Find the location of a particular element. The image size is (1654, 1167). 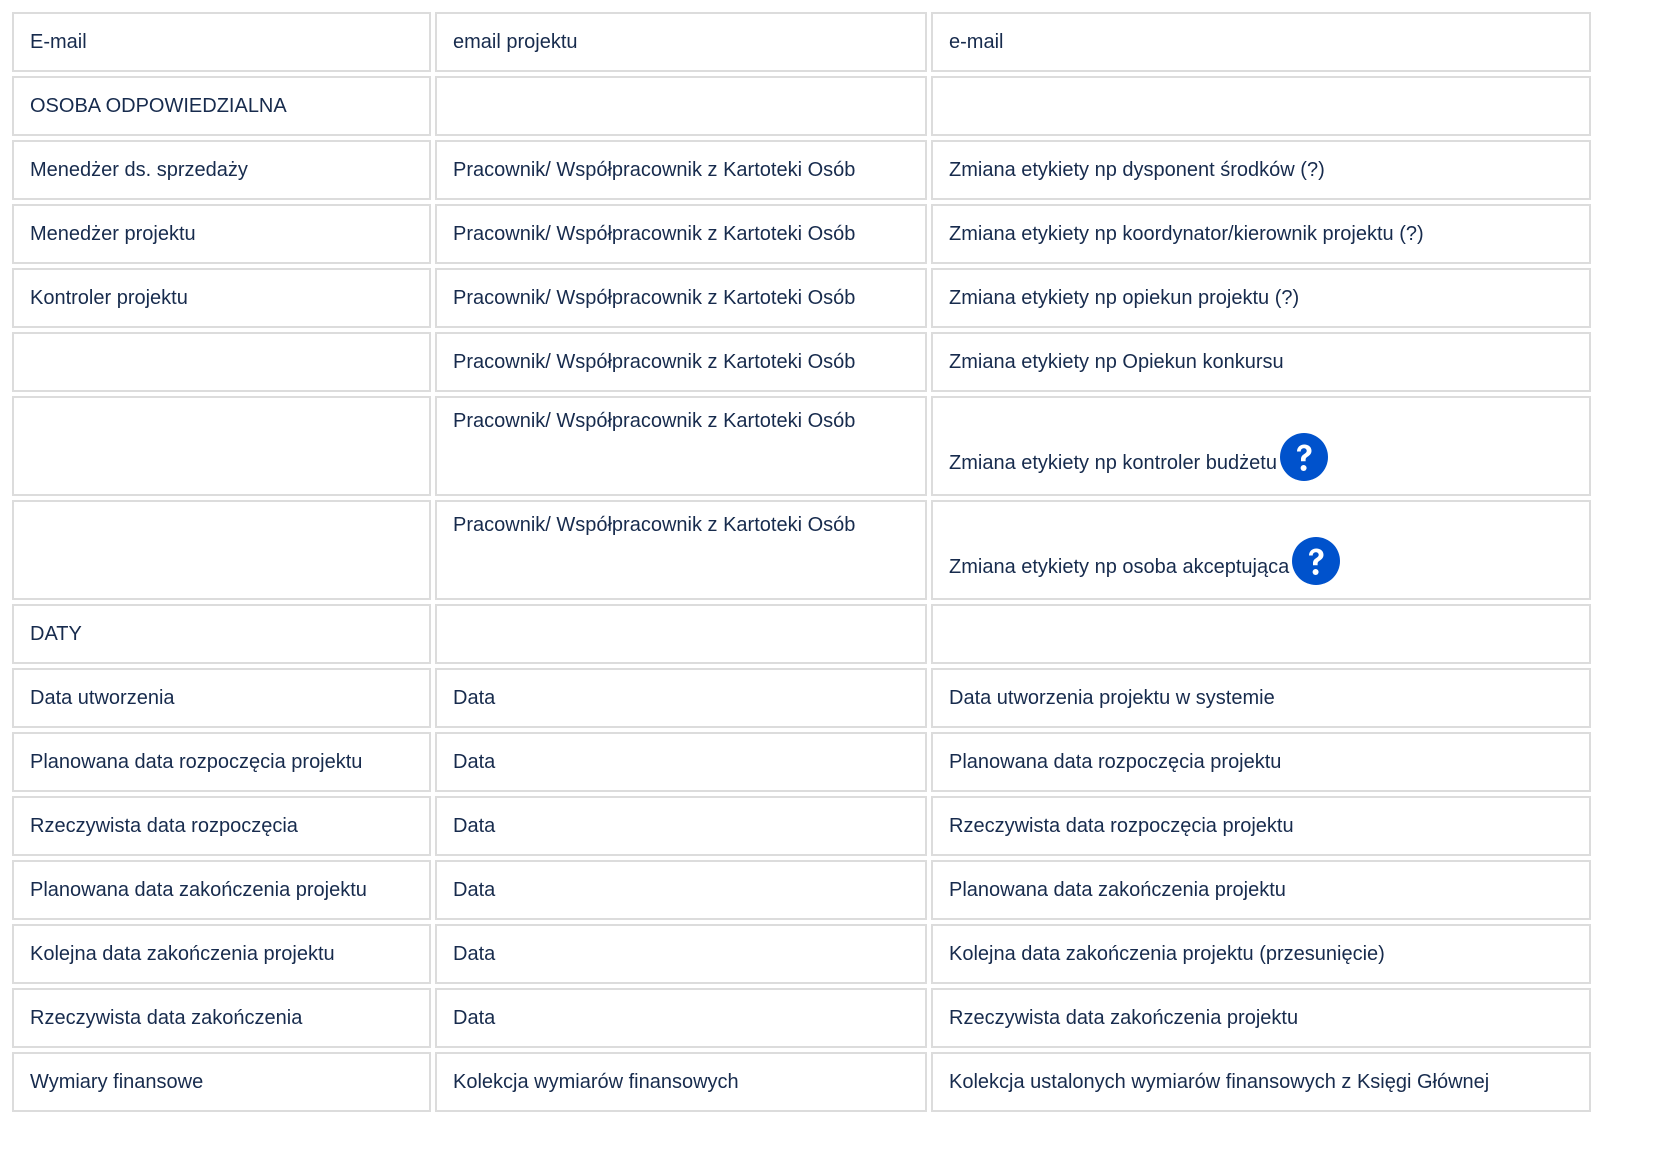

field-description: e-mail is located at coordinates (976, 42).